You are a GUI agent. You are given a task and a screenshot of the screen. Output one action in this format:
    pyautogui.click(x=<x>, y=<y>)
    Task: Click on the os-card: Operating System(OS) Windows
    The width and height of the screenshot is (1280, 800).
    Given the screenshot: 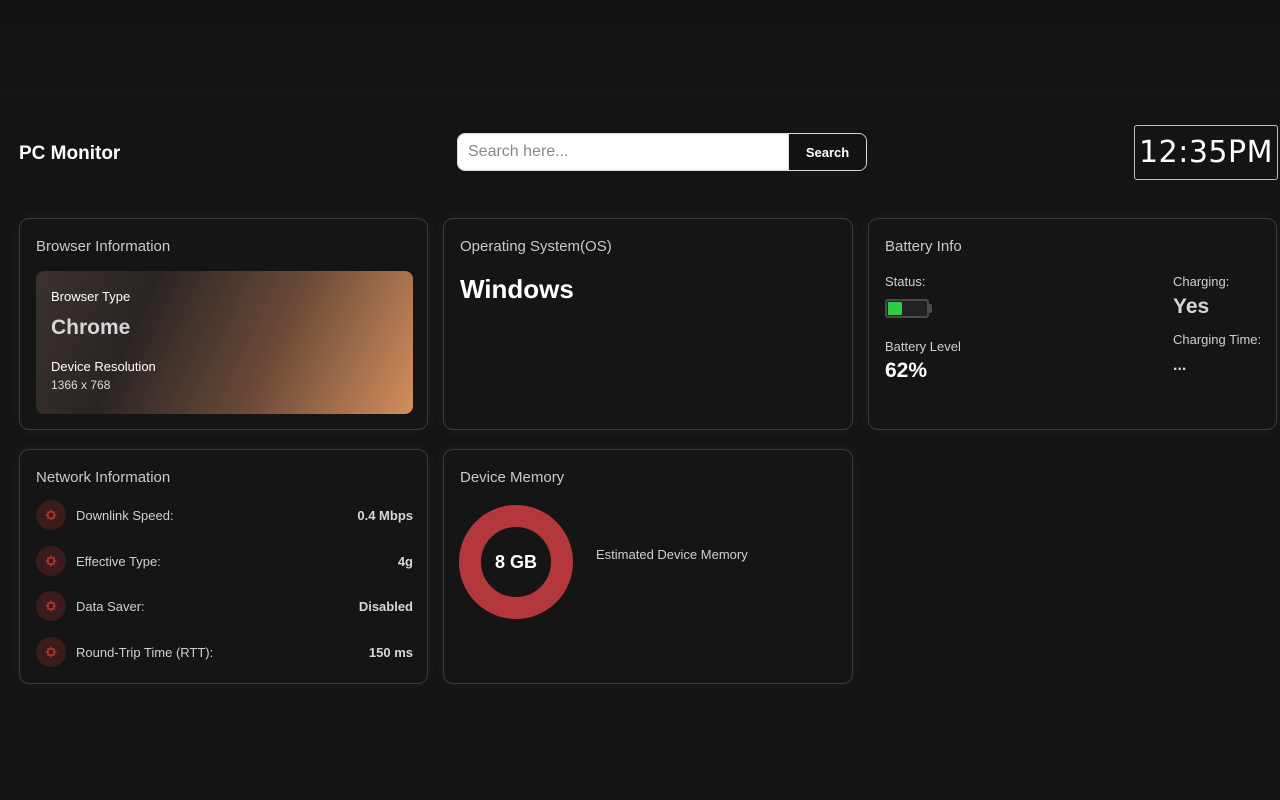 What is the action you would take?
    pyautogui.click(x=648, y=324)
    